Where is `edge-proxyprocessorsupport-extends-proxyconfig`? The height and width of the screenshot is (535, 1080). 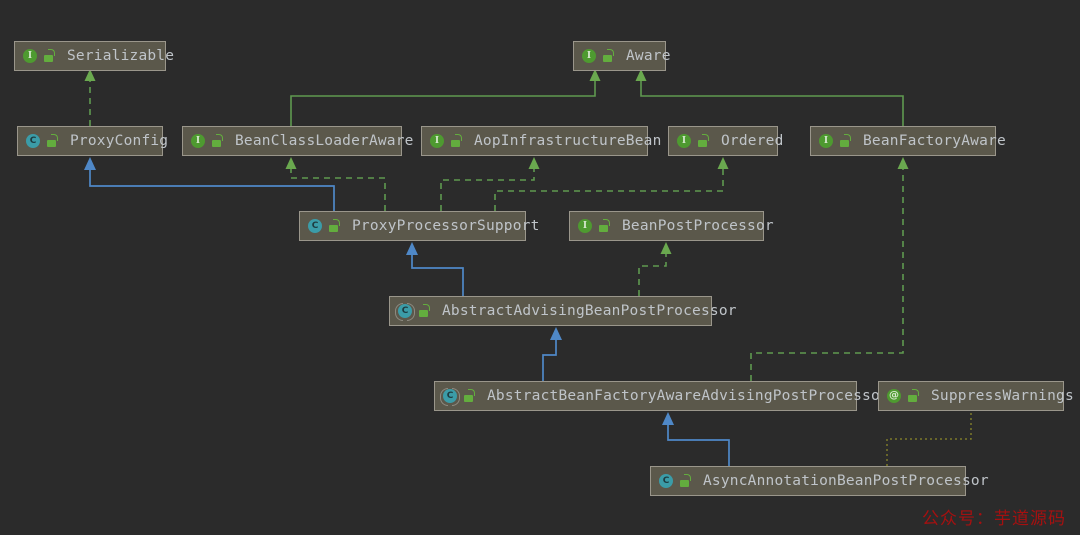 edge-proxyprocessorsupport-extends-proxyconfig is located at coordinates (209, 184).